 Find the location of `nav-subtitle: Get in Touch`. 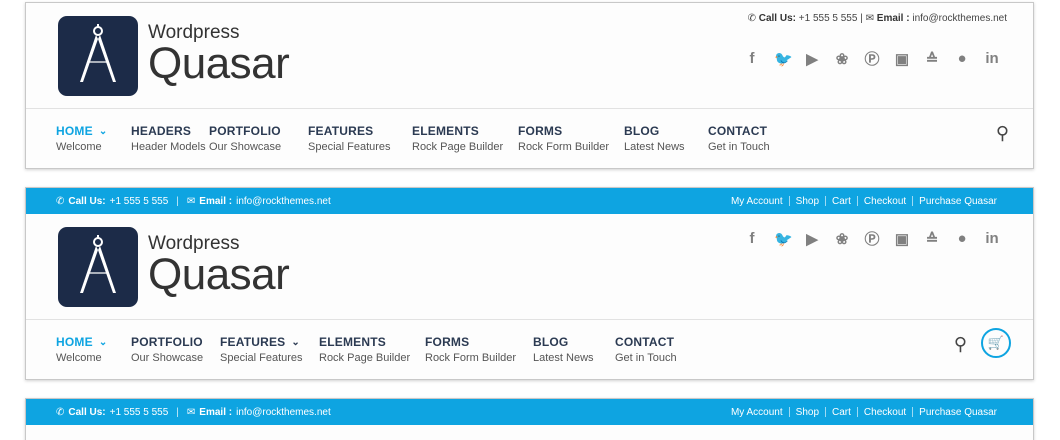

nav-subtitle: Get in Touch is located at coordinates (739, 147).